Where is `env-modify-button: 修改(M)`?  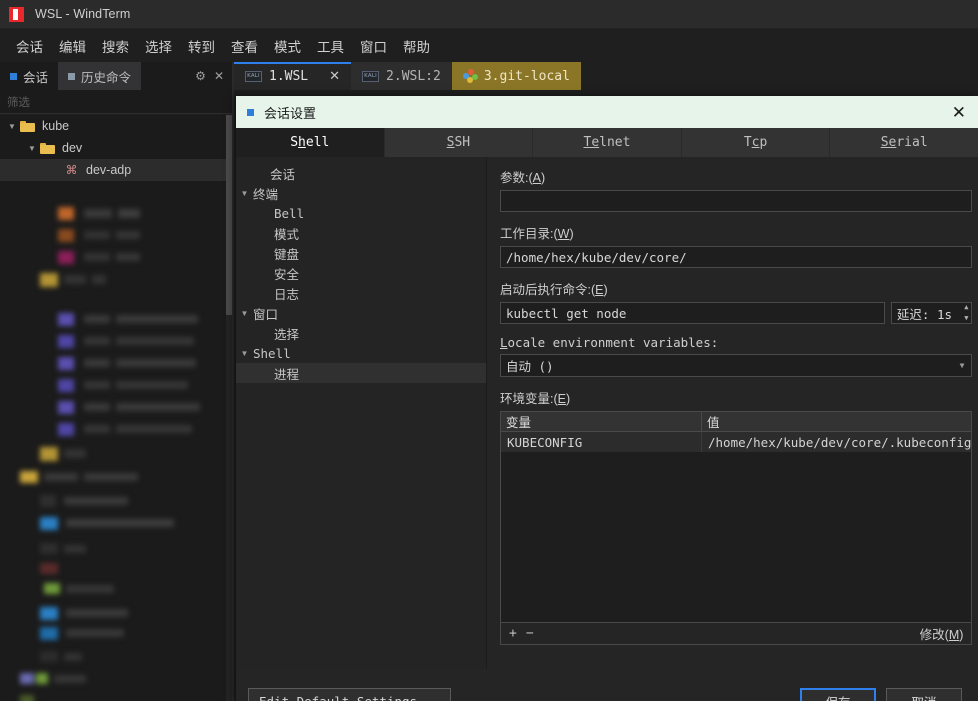 env-modify-button: 修改(M) is located at coordinates (942, 633).